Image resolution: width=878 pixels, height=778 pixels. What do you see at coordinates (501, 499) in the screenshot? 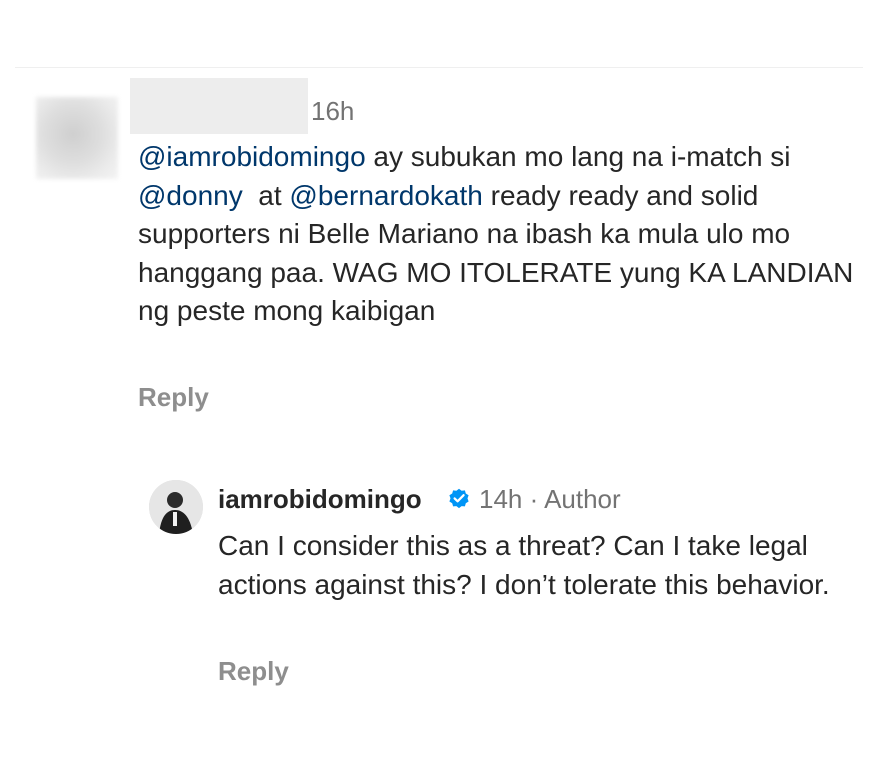
I see `reply-timestamp: 14h` at bounding box center [501, 499].